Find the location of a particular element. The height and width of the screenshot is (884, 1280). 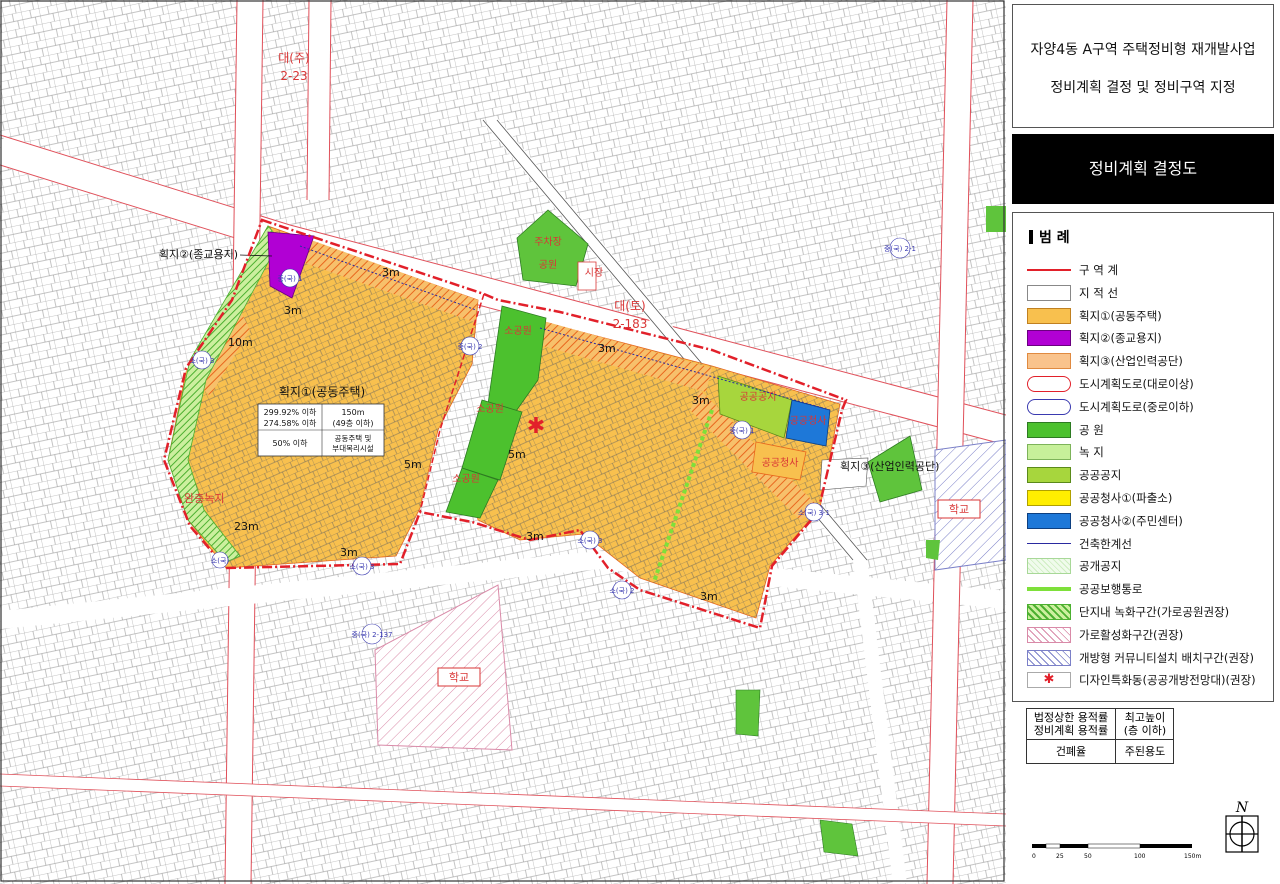

mid-road-6: 소(국) 3 is located at coordinates (589, 541).